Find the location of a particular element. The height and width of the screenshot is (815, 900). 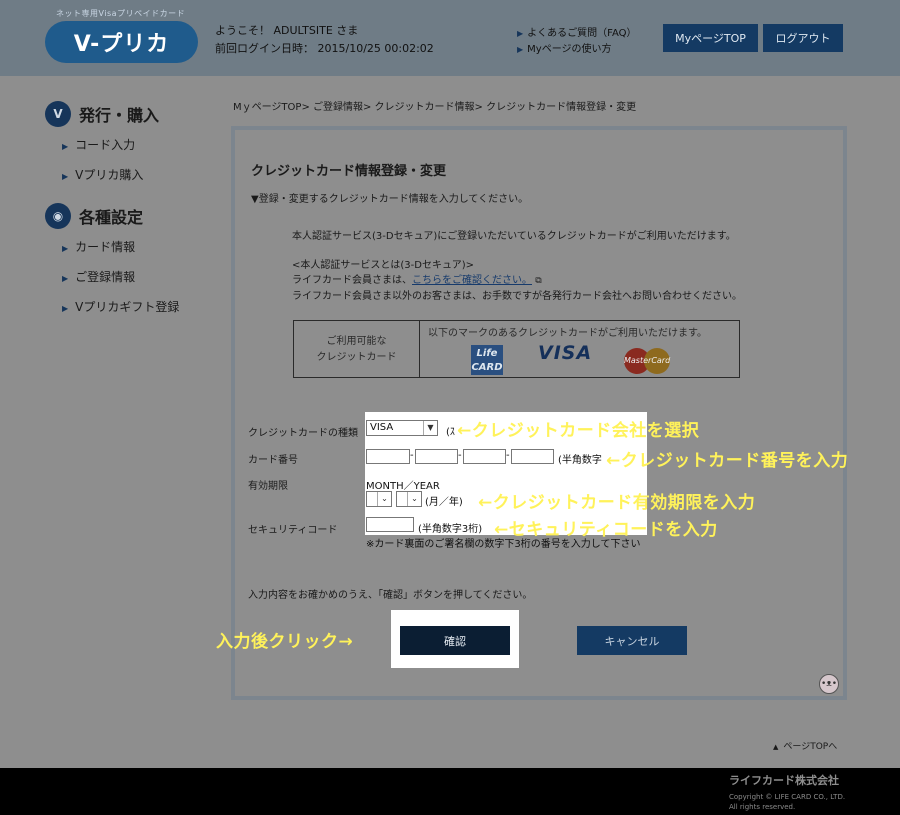

expiry-caption: MONTH／YEAR is located at coordinates (403, 486).